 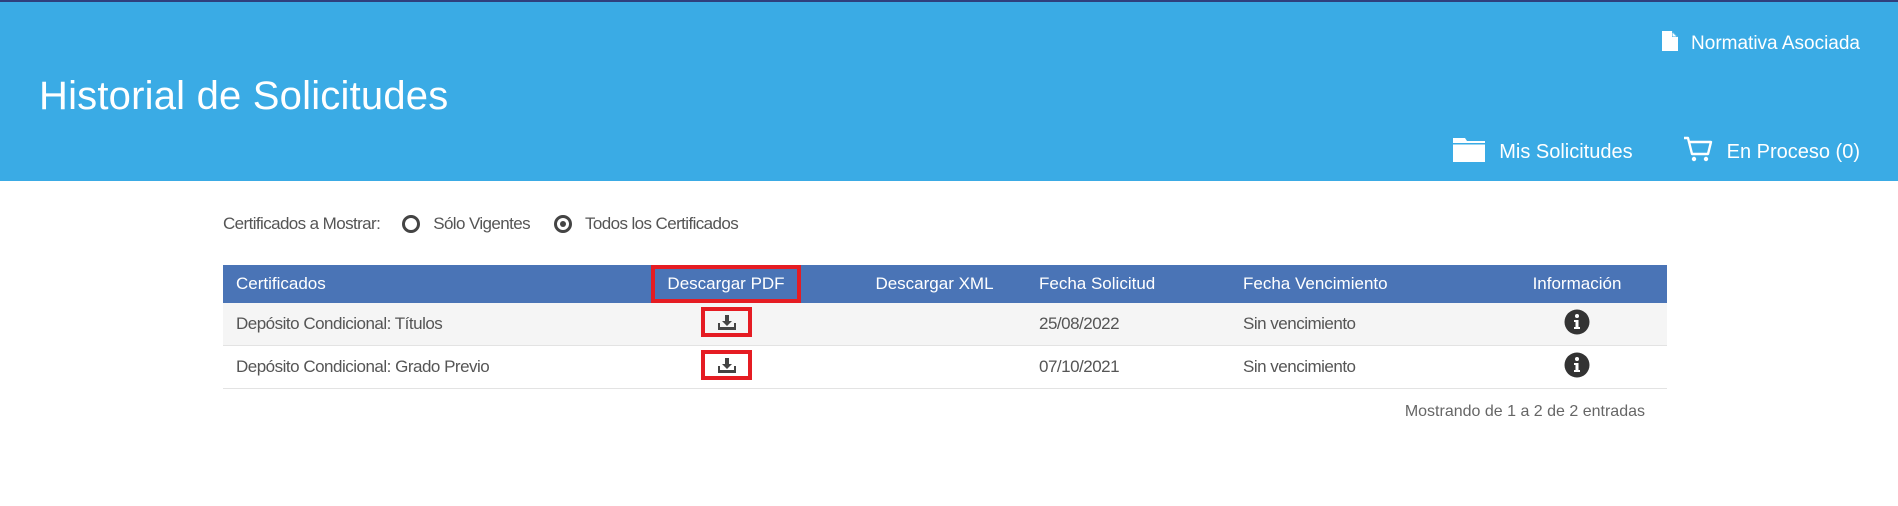 I want to click on header-nav: Mis Solicitudes En Proceso (0), so click(x=1656, y=152).